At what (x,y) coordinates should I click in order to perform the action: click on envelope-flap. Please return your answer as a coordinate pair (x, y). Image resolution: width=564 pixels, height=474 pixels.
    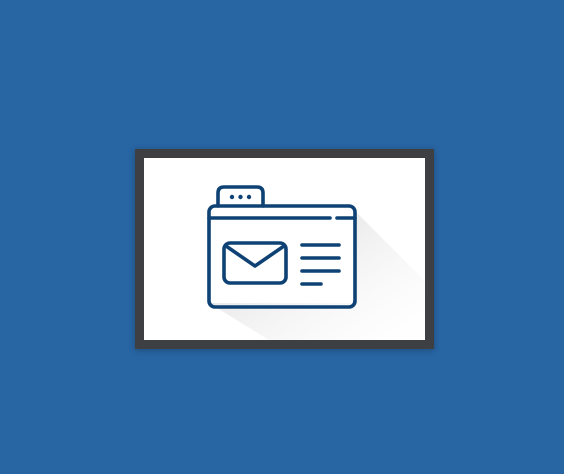
    Looking at the image, I should click on (255, 256).